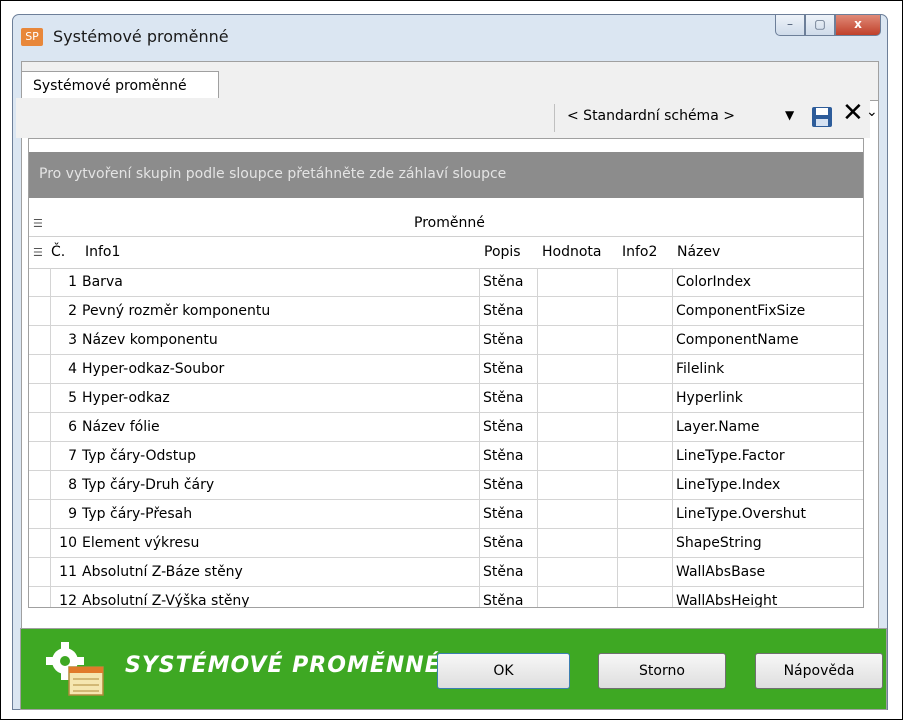  Describe the element at coordinates (279, 456) in the screenshot. I see `cell-info1: Typ čáry-Odstup` at that location.